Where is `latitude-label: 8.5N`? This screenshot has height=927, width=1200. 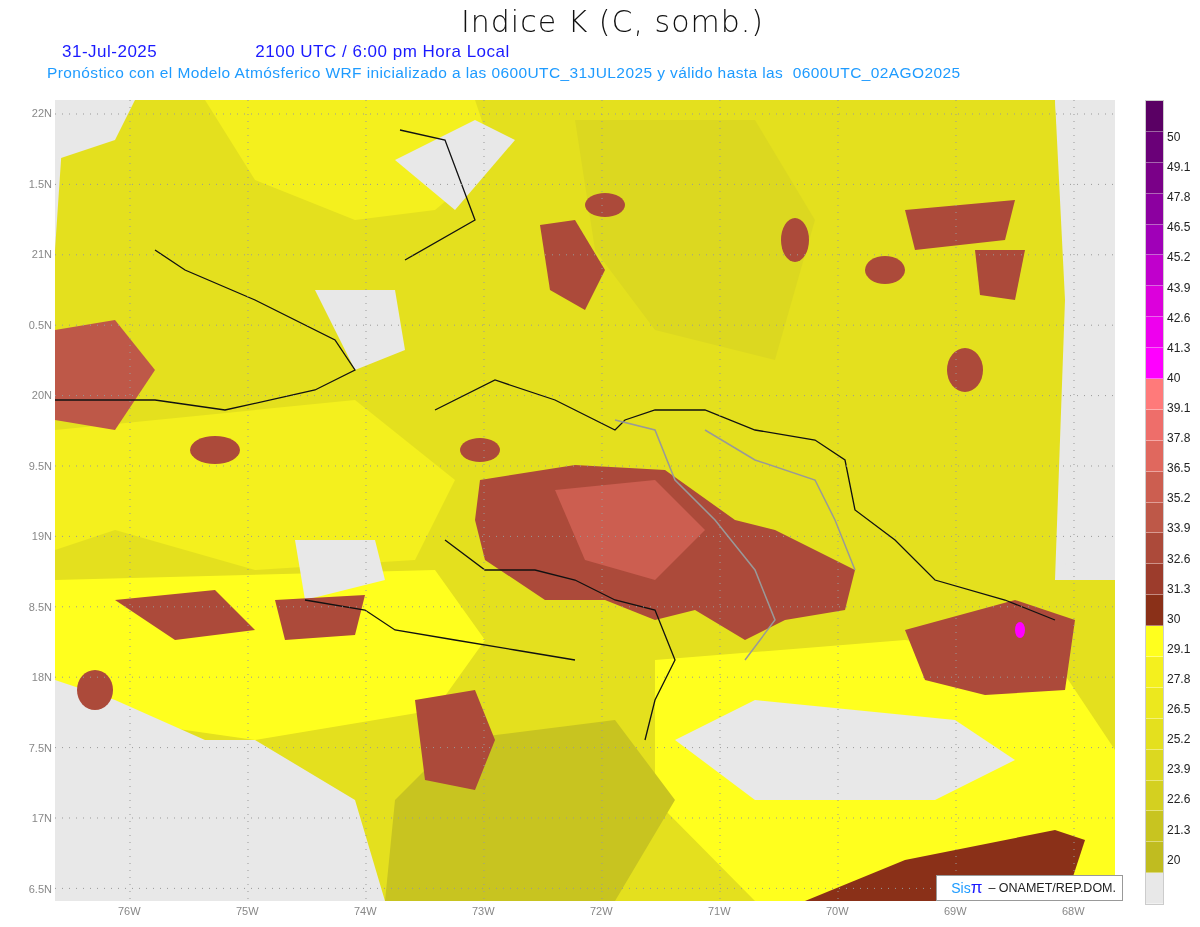 latitude-label: 8.5N is located at coordinates (40, 606).